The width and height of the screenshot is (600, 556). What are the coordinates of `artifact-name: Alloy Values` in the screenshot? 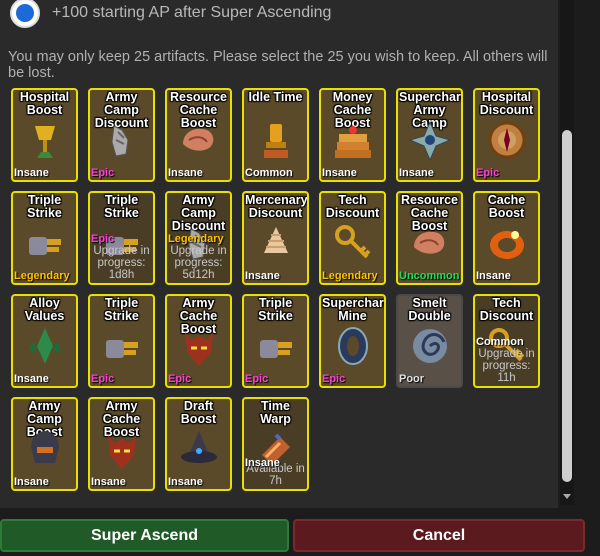 It's located at (44, 309).